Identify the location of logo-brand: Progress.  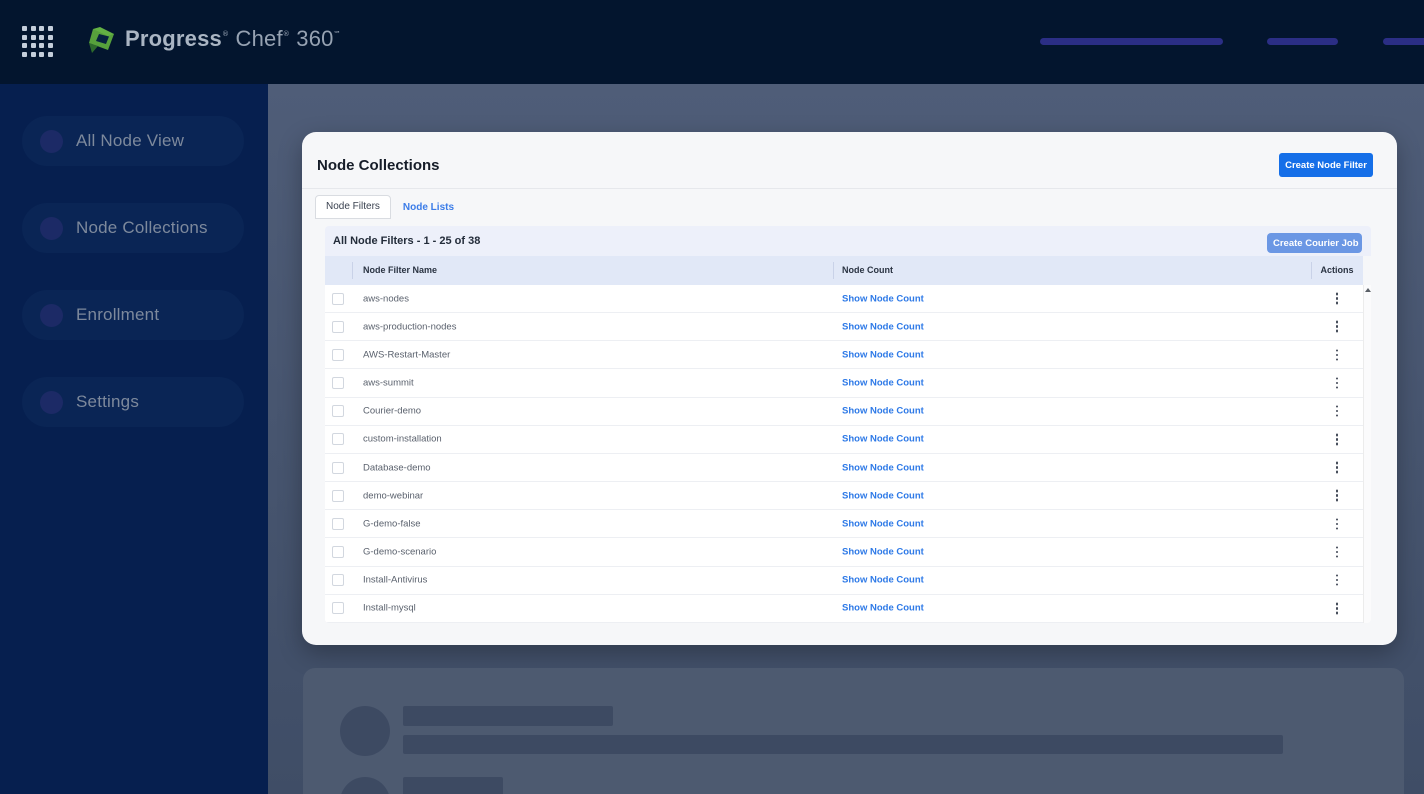
(173, 38).